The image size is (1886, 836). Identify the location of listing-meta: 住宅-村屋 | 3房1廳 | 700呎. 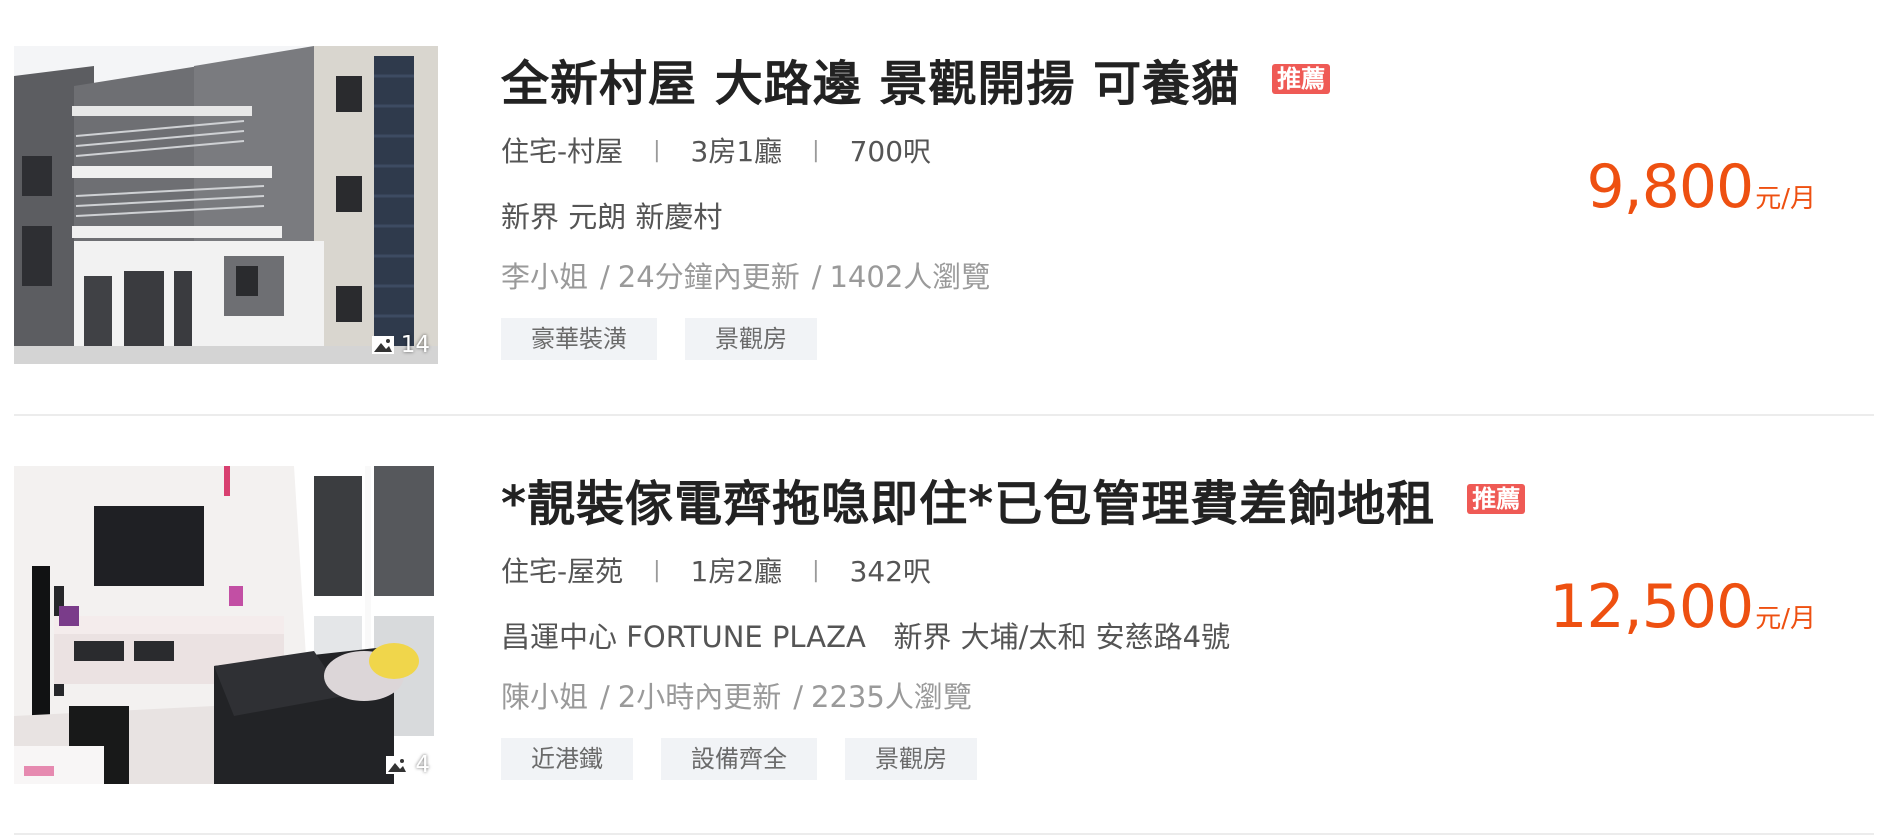
(716, 150).